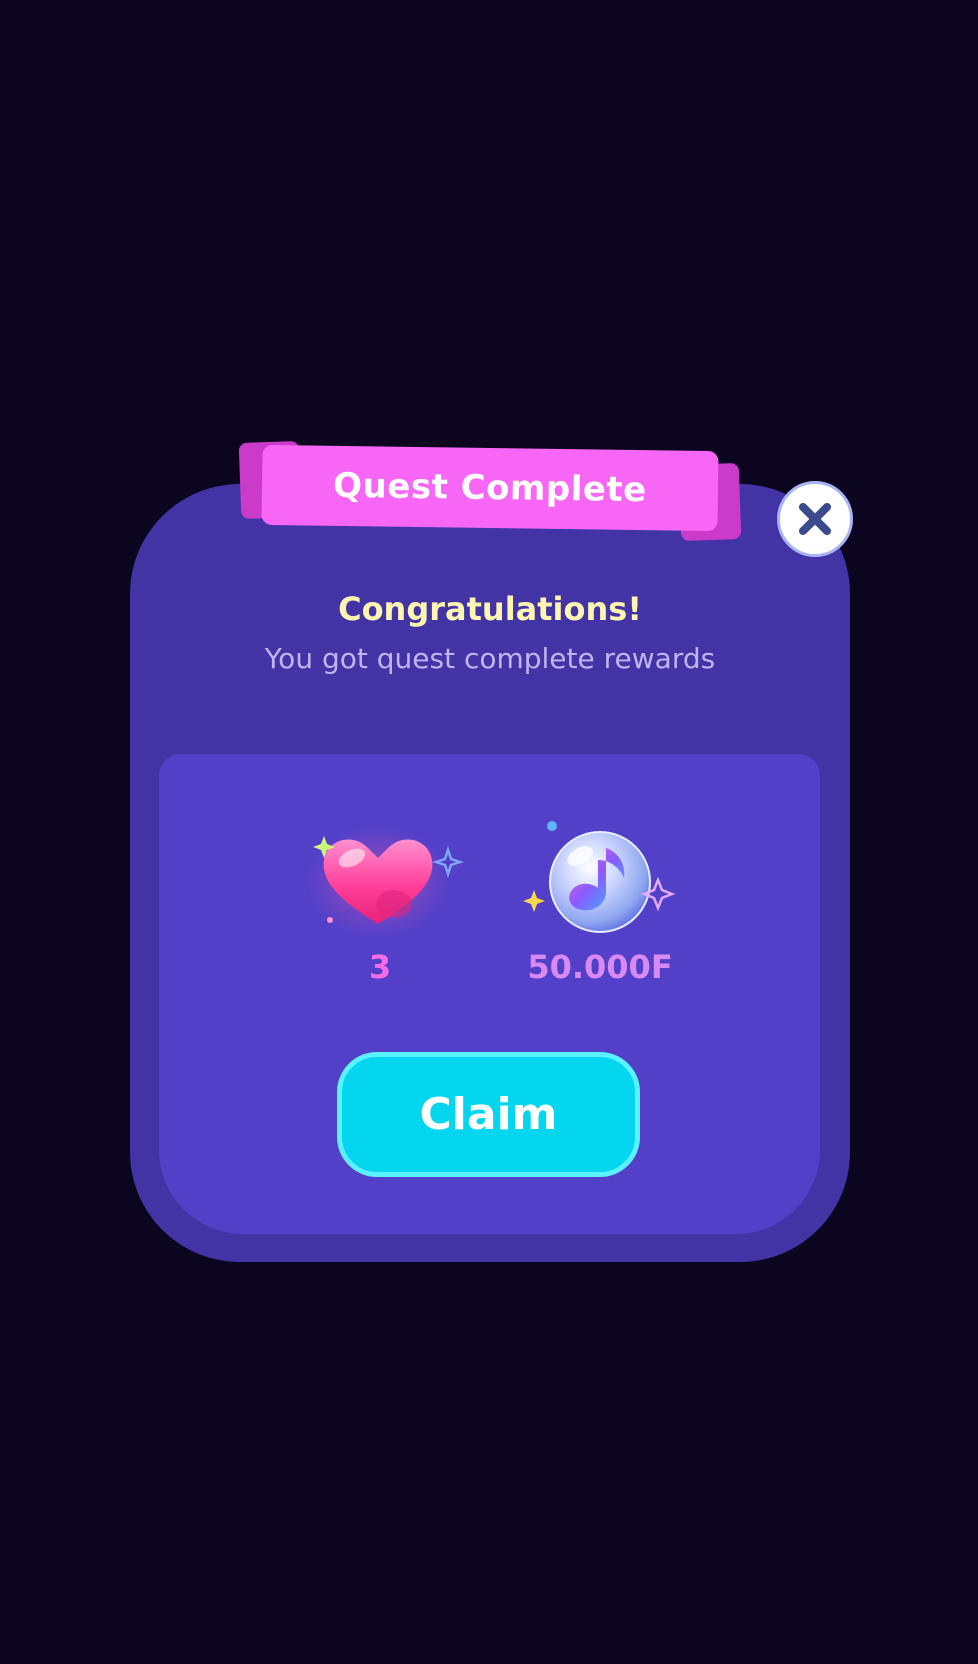 The width and height of the screenshot is (978, 1664). I want to click on rewards-subtitle: You got quest complete rewards, so click(490, 658).